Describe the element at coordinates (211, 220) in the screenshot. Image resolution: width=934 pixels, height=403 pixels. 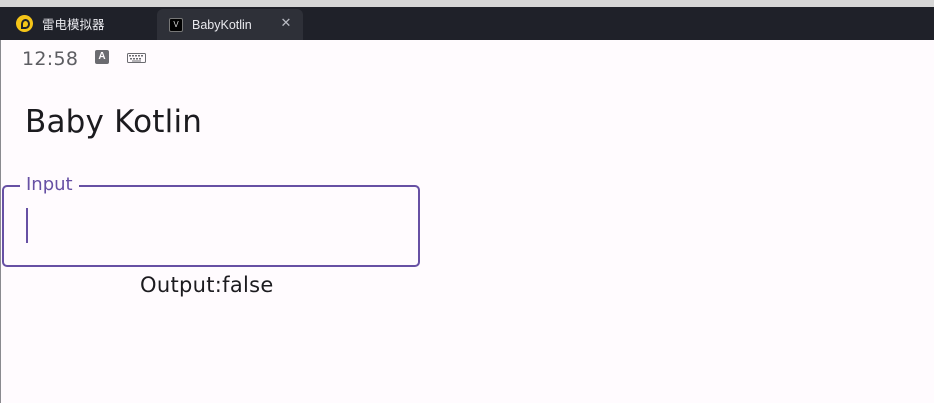
I see `input-field: Input` at that location.